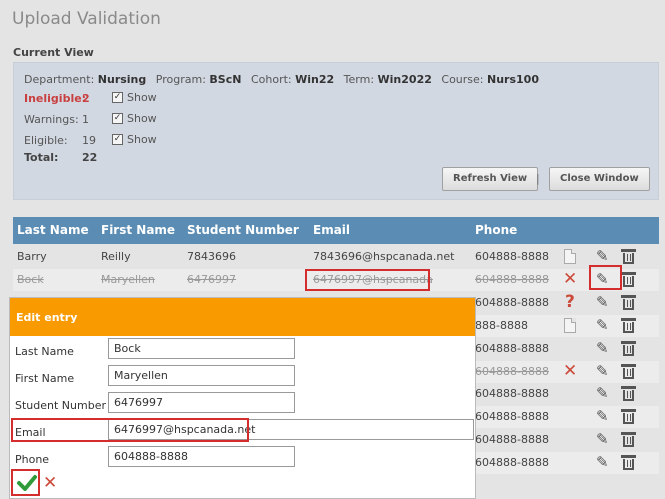 The height and width of the screenshot is (499, 665). What do you see at coordinates (490, 179) in the screenshot?
I see `refresh-view-button: Refresh View` at bounding box center [490, 179].